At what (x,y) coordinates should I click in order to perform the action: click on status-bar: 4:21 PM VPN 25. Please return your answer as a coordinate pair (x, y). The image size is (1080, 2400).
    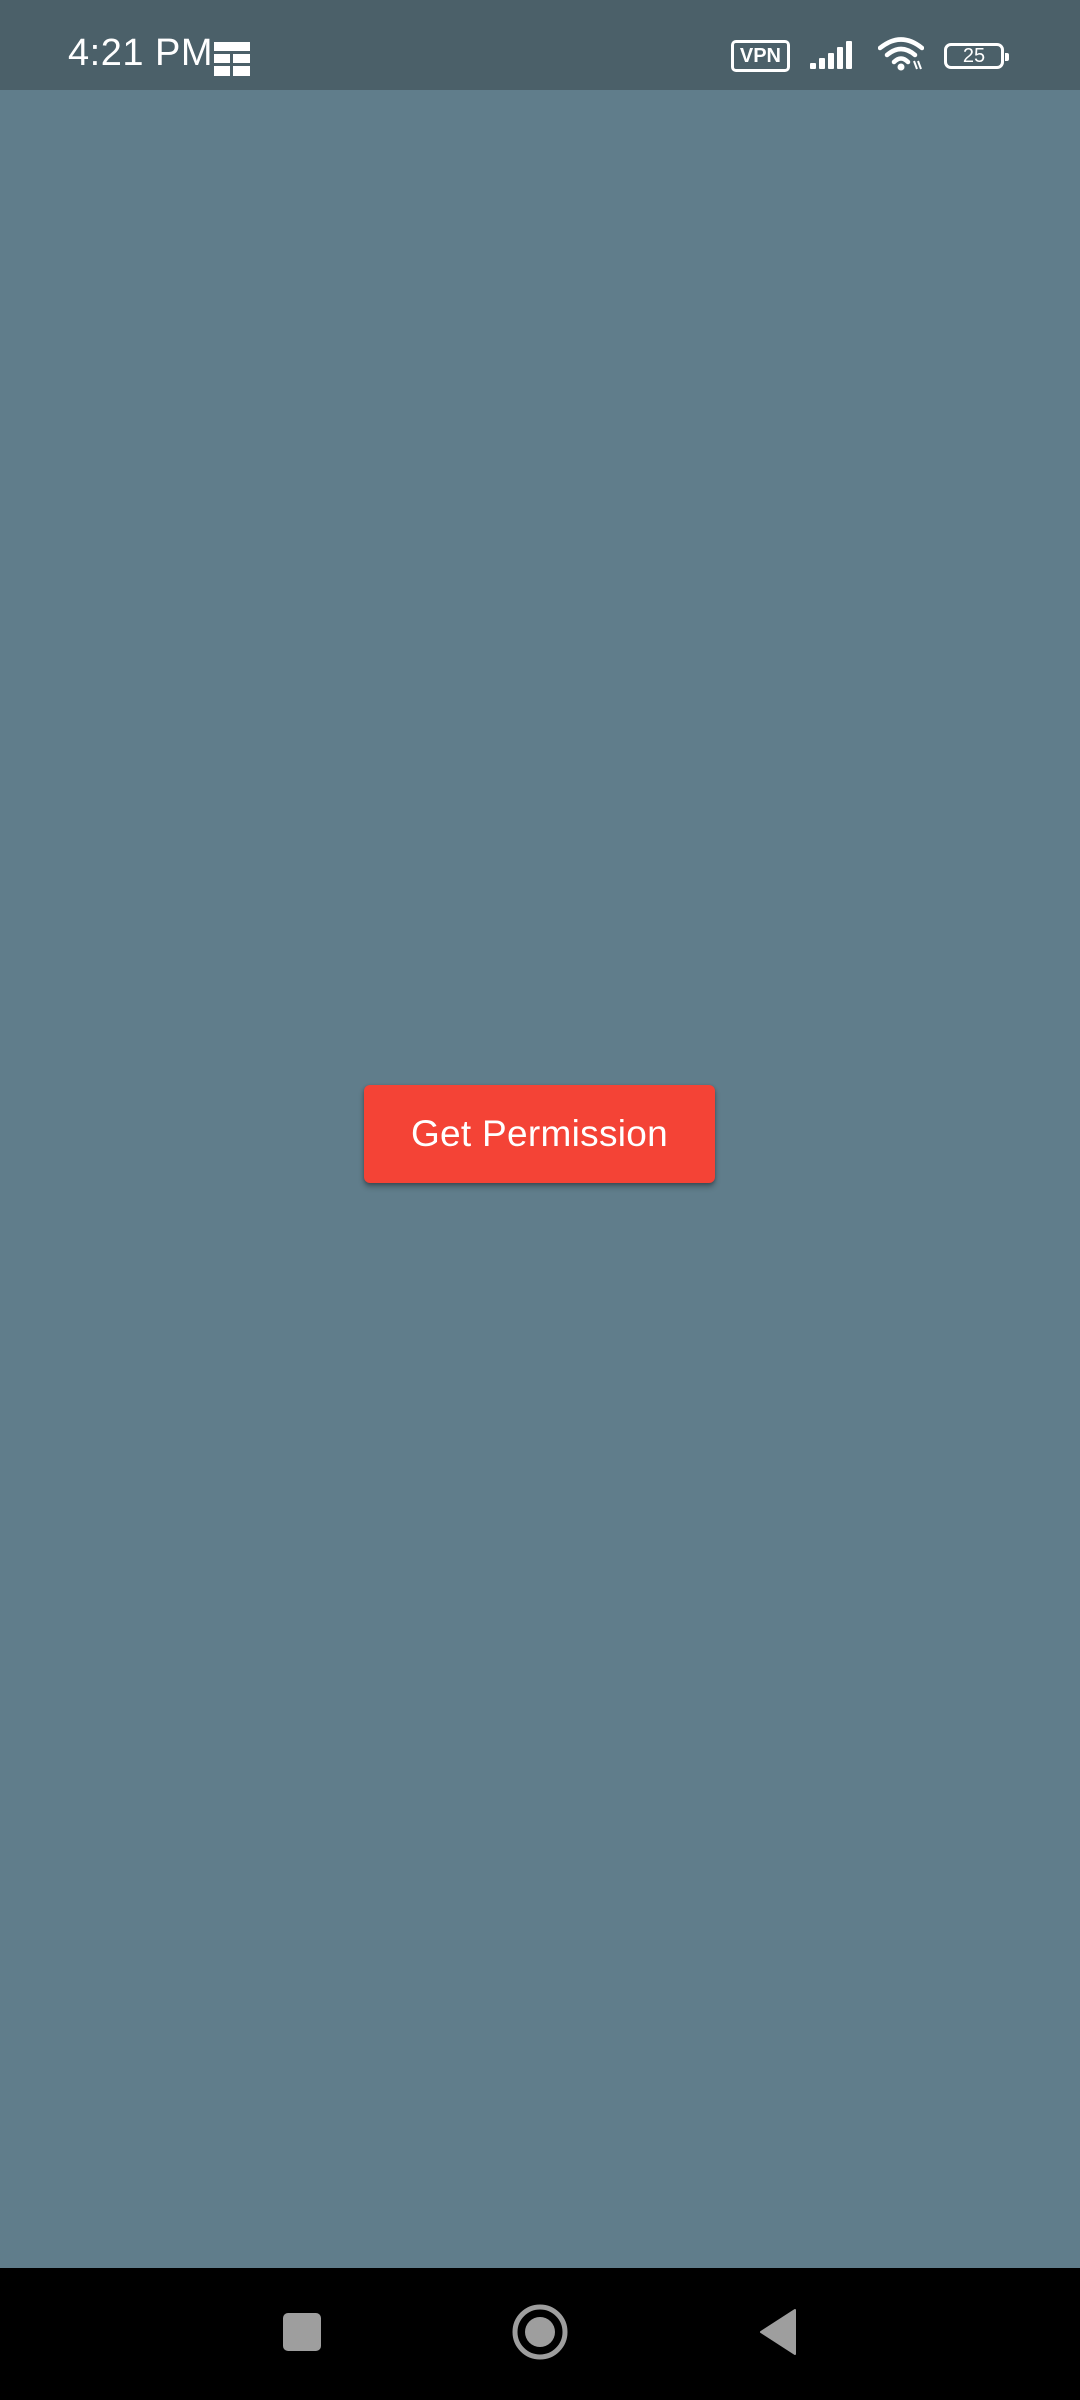
    Looking at the image, I should click on (540, 45).